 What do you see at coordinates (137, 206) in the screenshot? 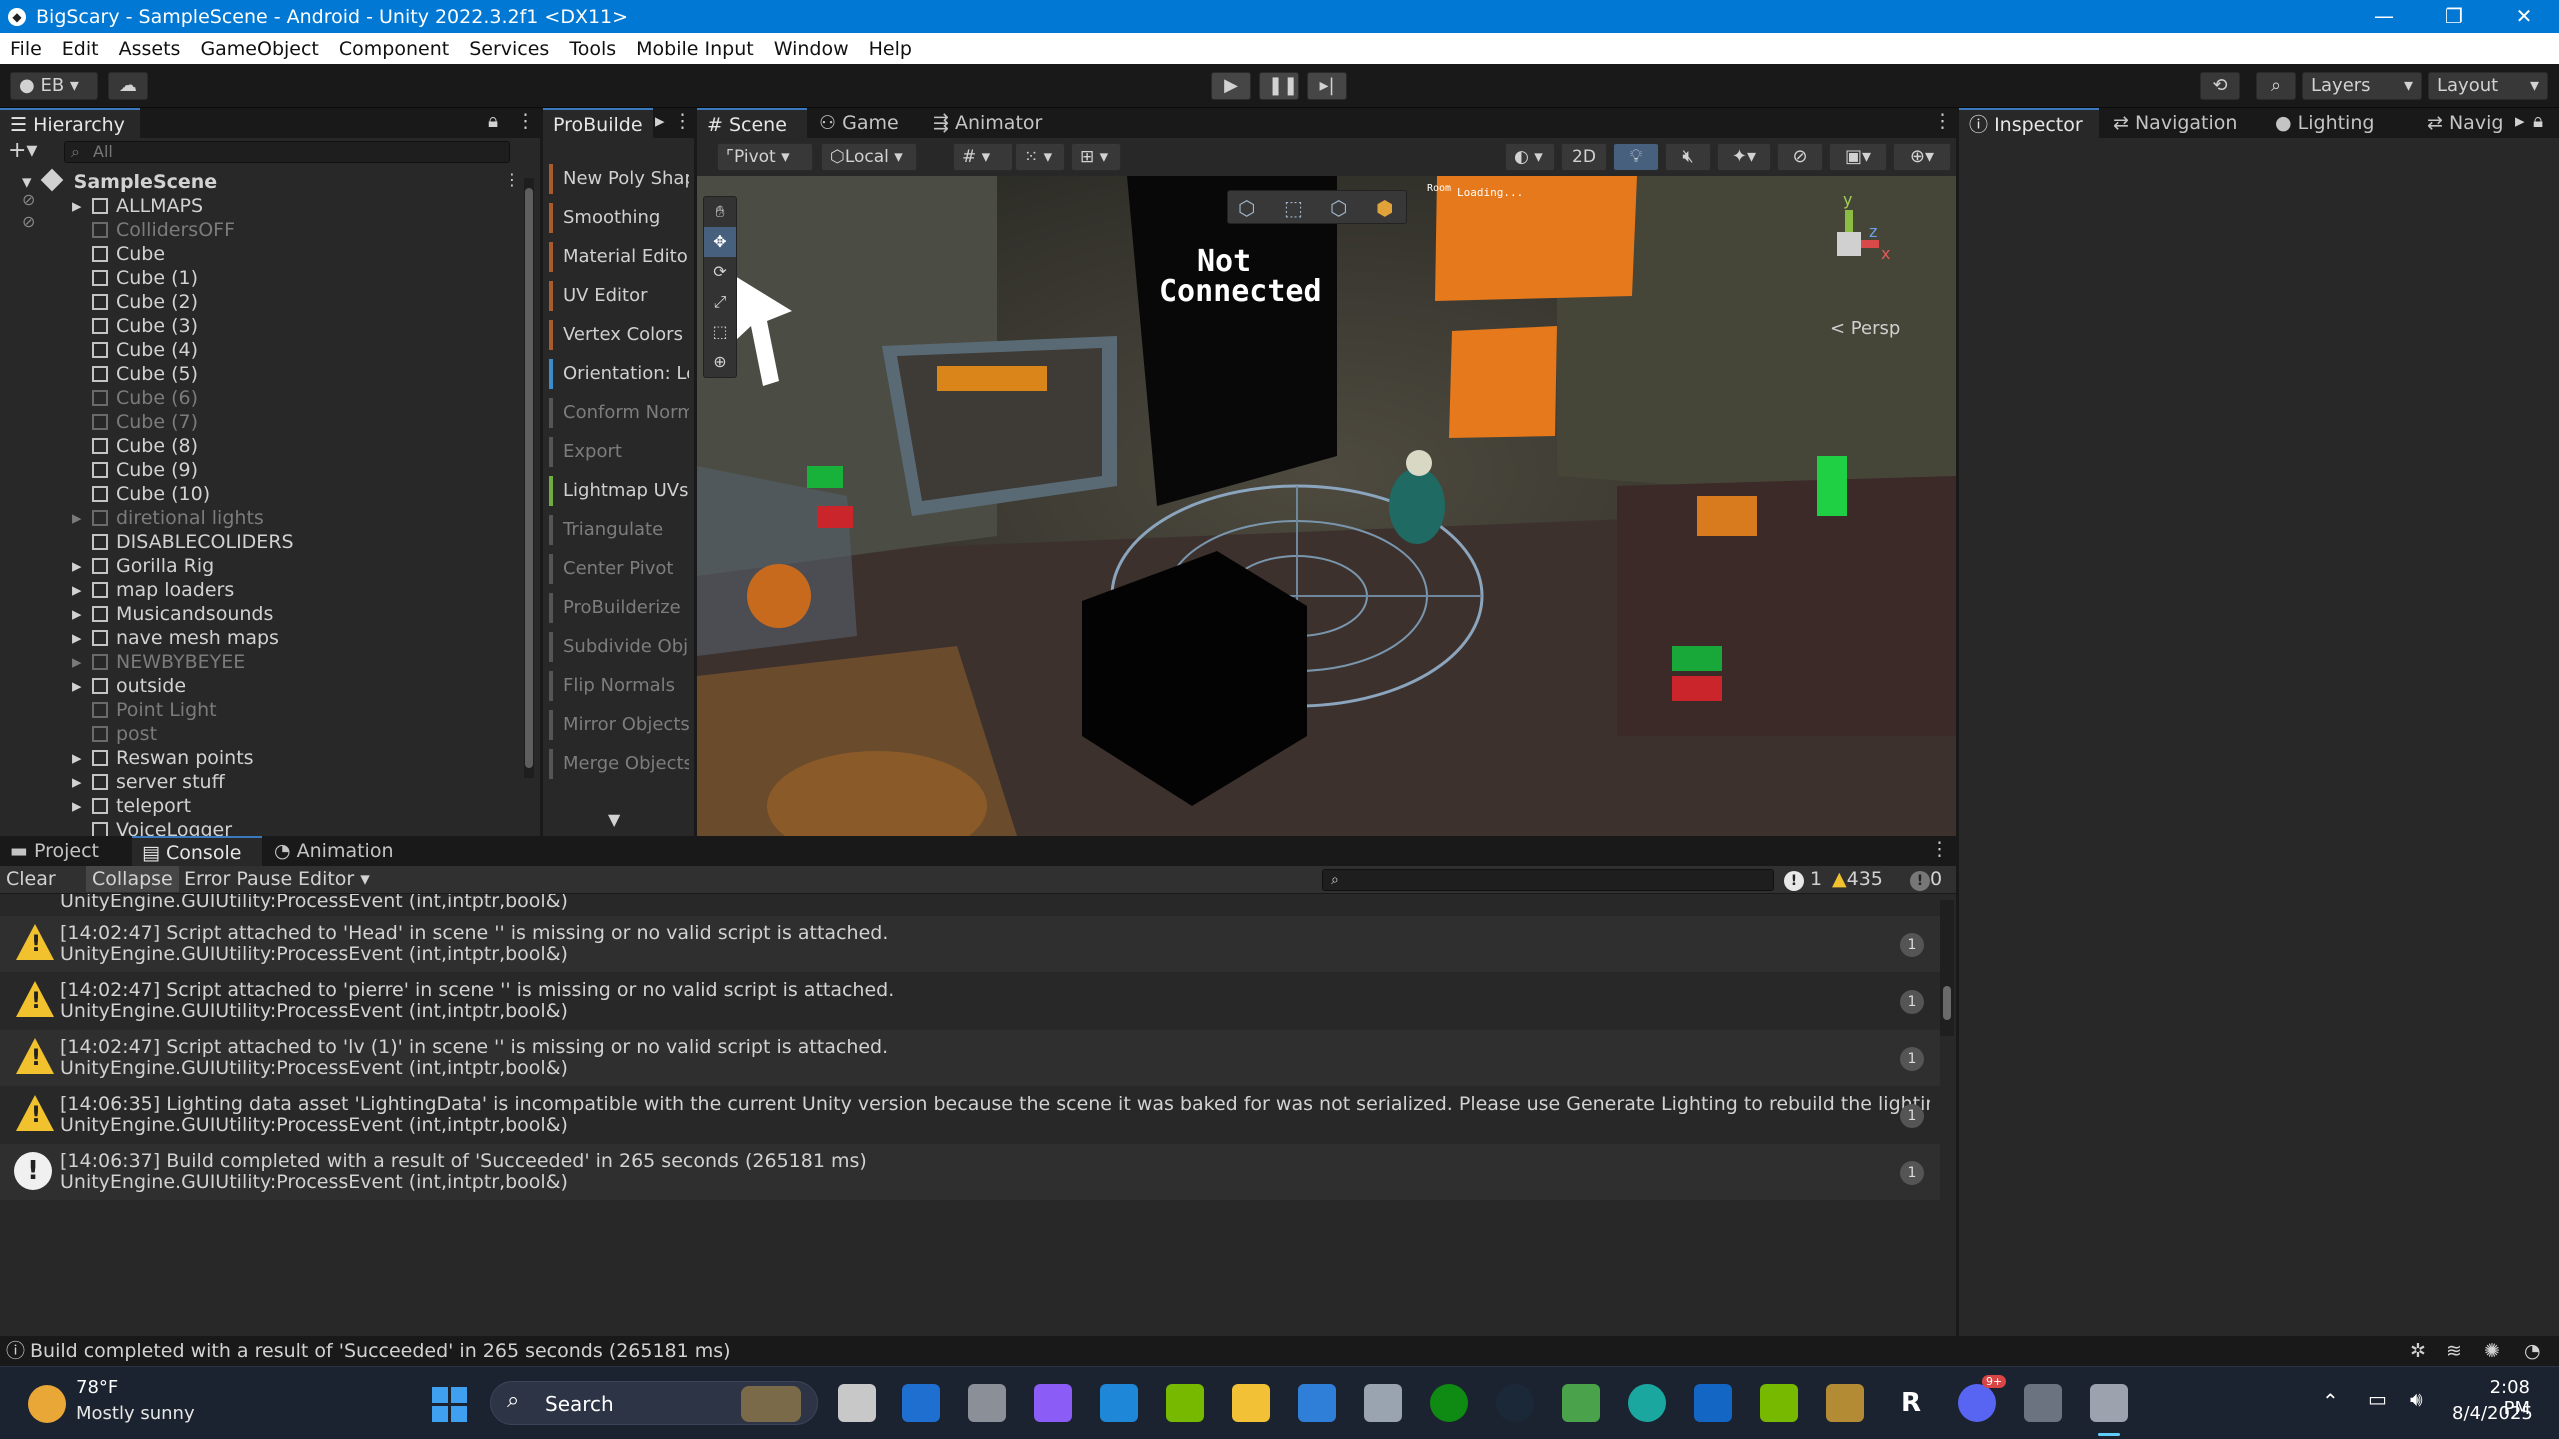
I see `hierarchy-item: ▸ ALLMAPS` at bounding box center [137, 206].